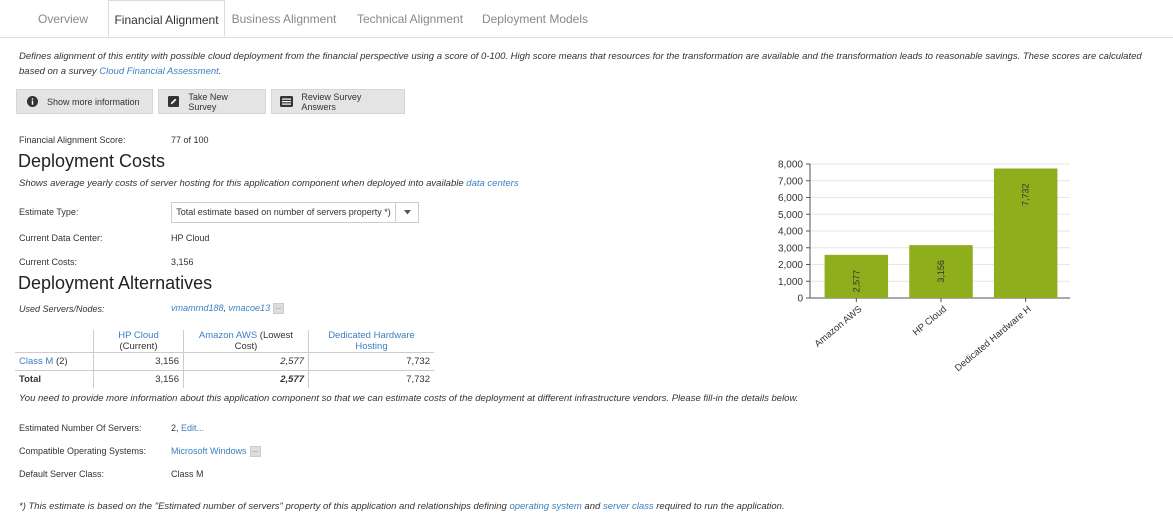 This screenshot has width=1173, height=516. What do you see at coordinates (173, 101) in the screenshot?
I see `edit-icon` at bounding box center [173, 101].